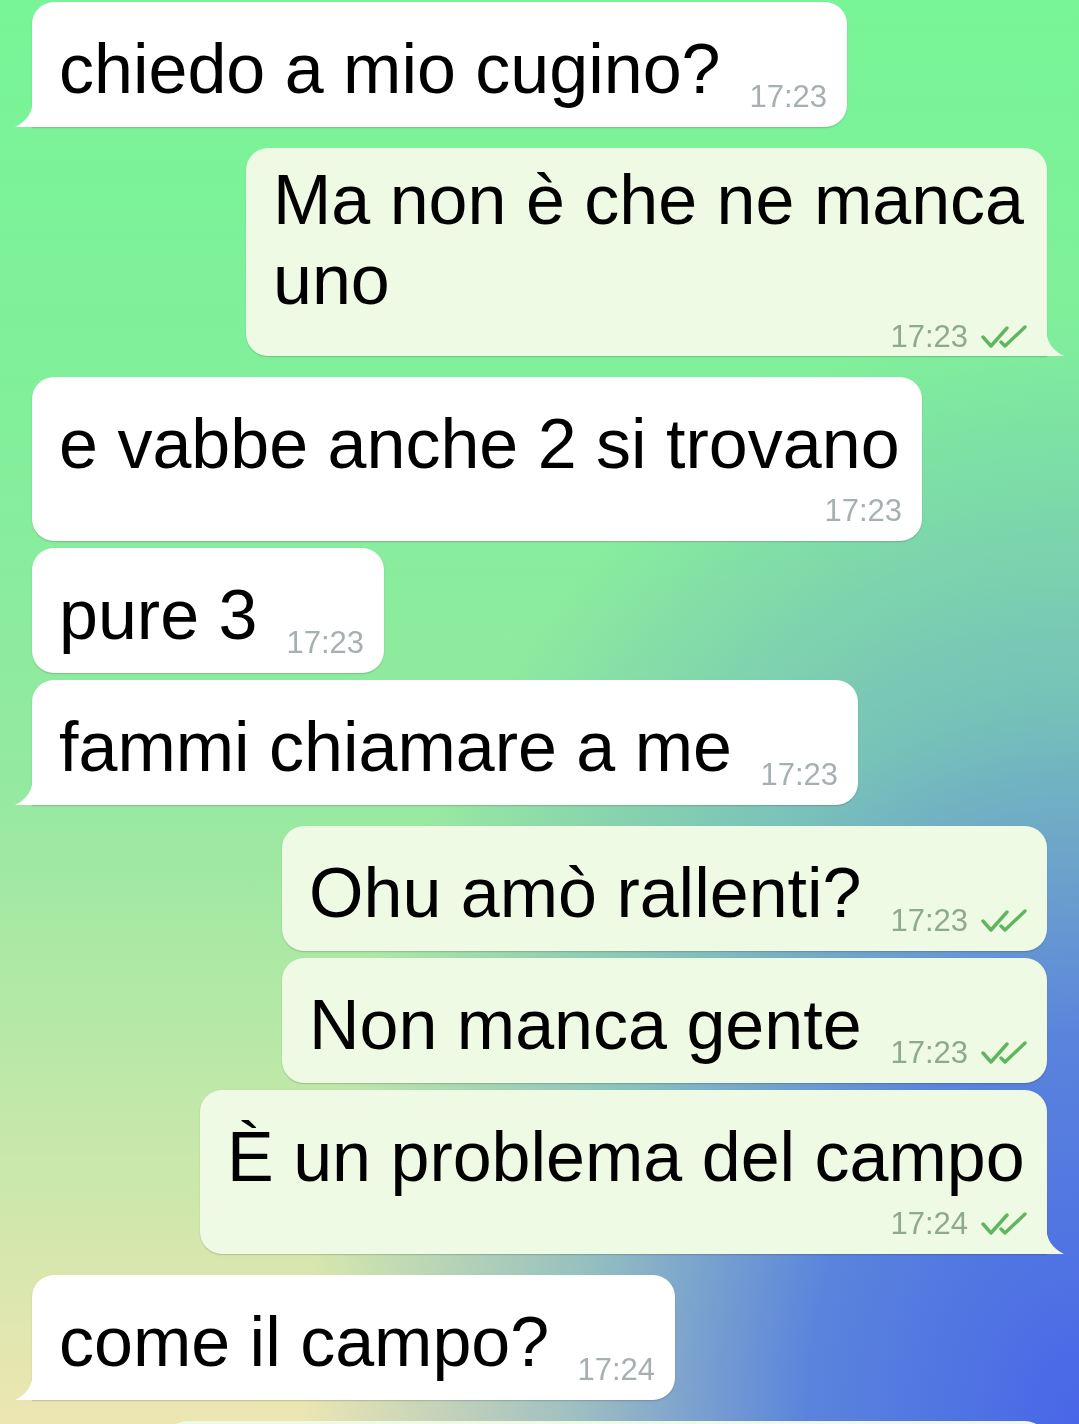 Image resolution: width=1079 pixels, height=1424 pixels. What do you see at coordinates (585, 893) in the screenshot?
I see `message-text: Ohu amò rallenti?` at bounding box center [585, 893].